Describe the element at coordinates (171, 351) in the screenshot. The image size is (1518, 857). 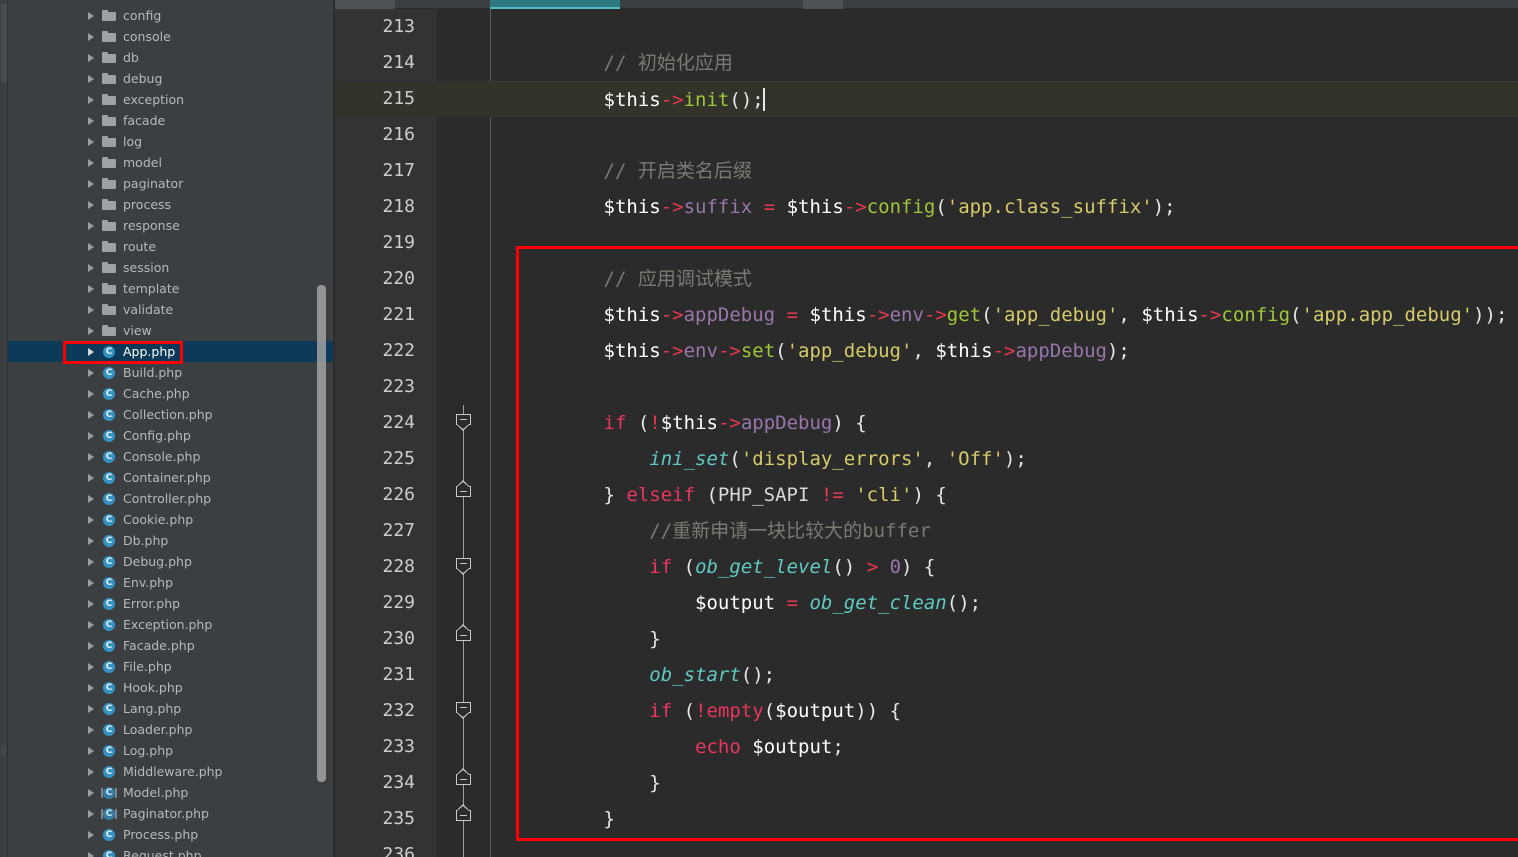
I see `tree-item-app-php: App.php` at that location.